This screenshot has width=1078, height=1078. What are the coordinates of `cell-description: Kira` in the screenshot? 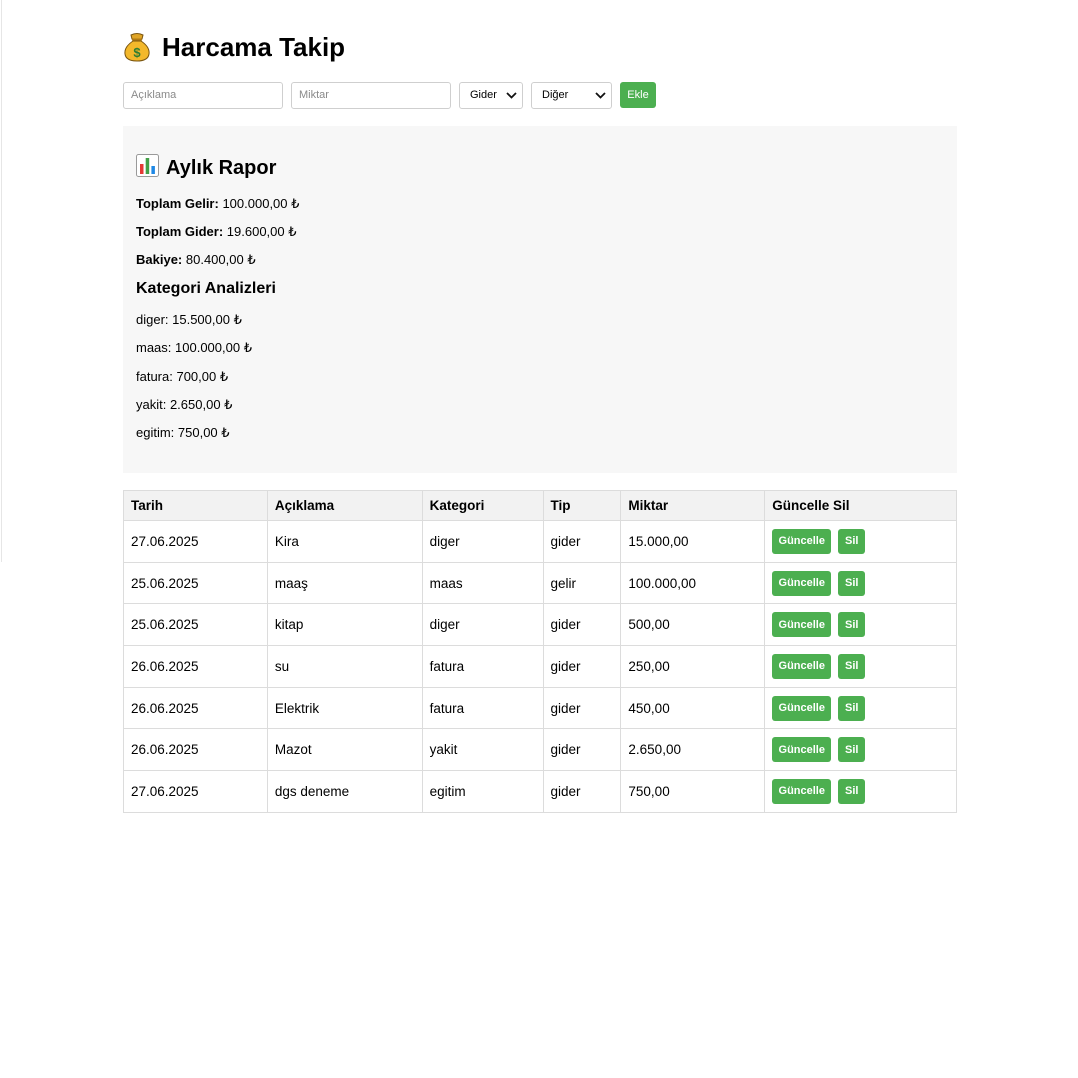 It's located at (344, 541).